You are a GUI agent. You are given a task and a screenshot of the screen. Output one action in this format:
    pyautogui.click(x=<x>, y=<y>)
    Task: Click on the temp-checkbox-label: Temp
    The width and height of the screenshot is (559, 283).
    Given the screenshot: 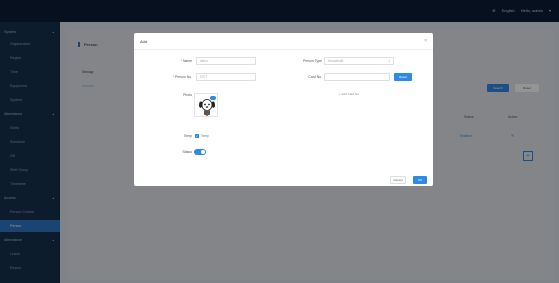 What is the action you would take?
    pyautogui.click(x=205, y=136)
    